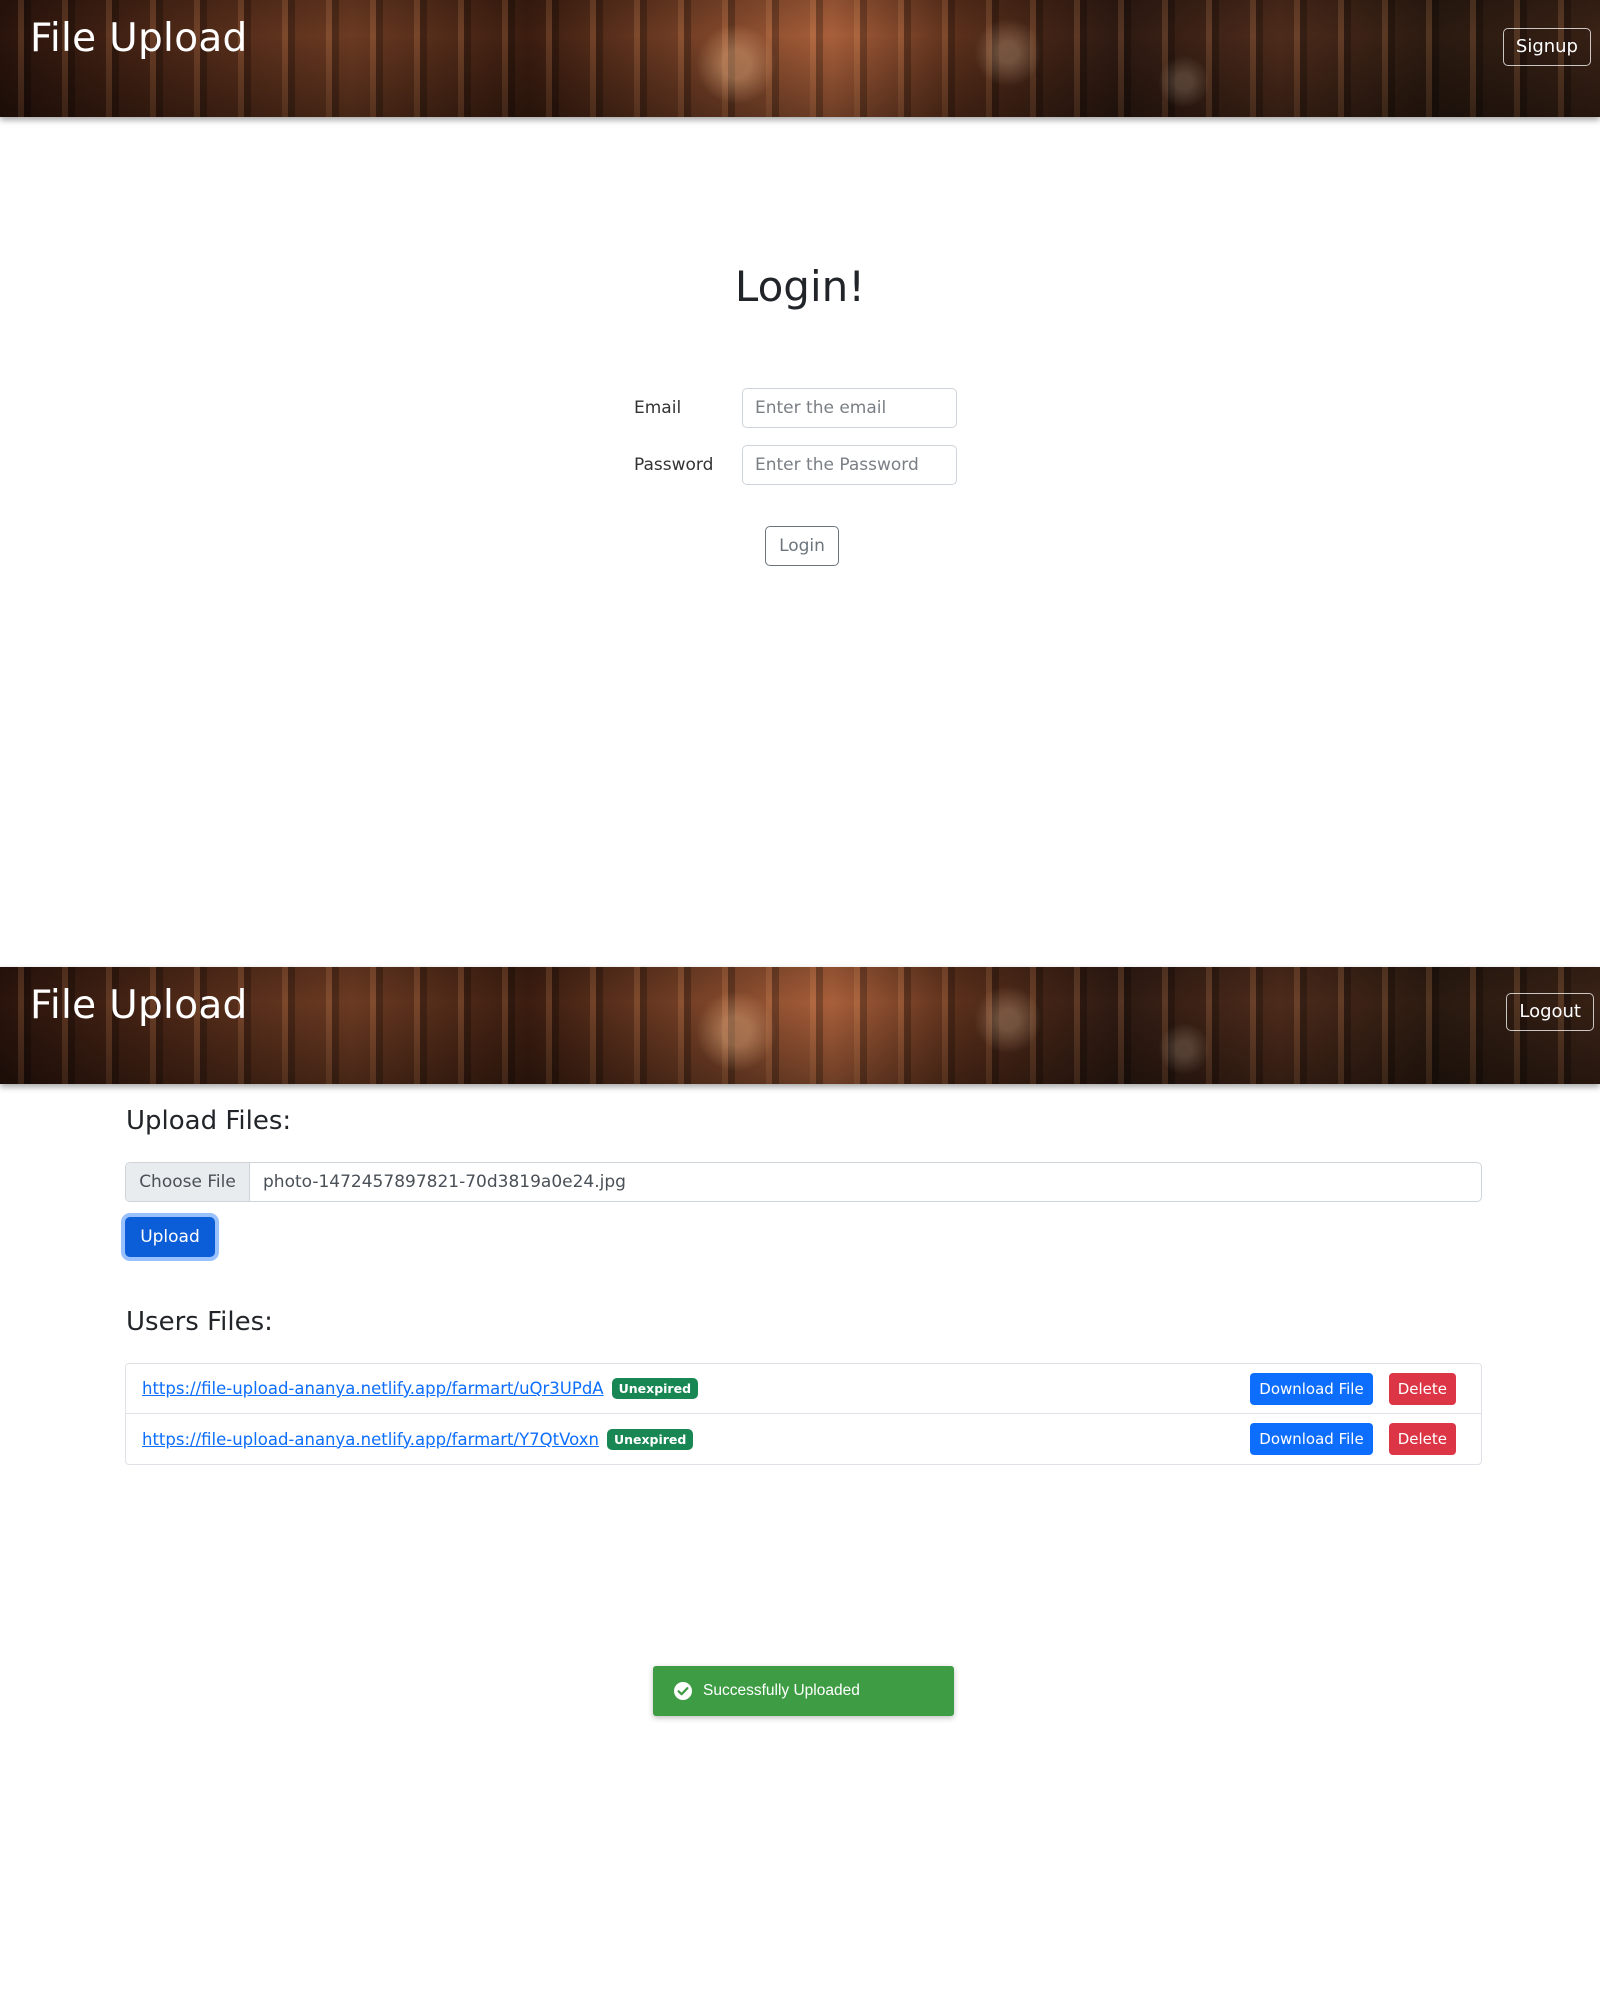 This screenshot has height=2000, width=1600. I want to click on success-toast: Successfully Uploaded, so click(803, 1691).